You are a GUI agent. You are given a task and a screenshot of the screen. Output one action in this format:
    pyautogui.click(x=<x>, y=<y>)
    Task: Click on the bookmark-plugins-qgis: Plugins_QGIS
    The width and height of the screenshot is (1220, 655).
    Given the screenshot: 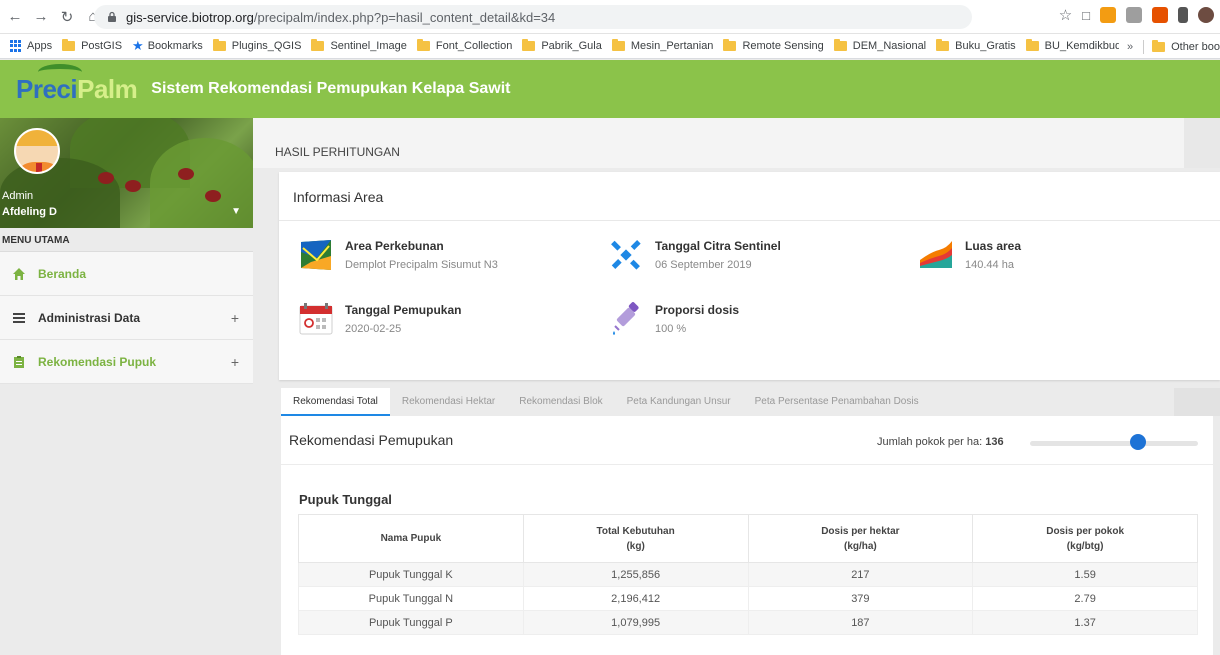 What is the action you would take?
    pyautogui.click(x=256, y=45)
    